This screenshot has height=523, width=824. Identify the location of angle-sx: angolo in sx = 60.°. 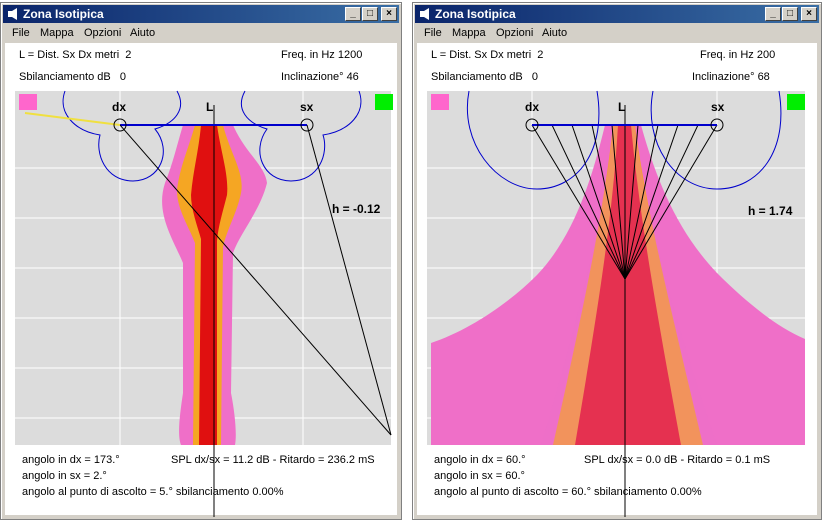
(479, 476).